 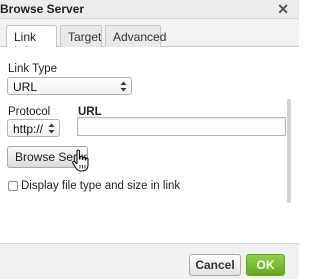 I want to click on tab-target: Target, so click(x=81, y=36).